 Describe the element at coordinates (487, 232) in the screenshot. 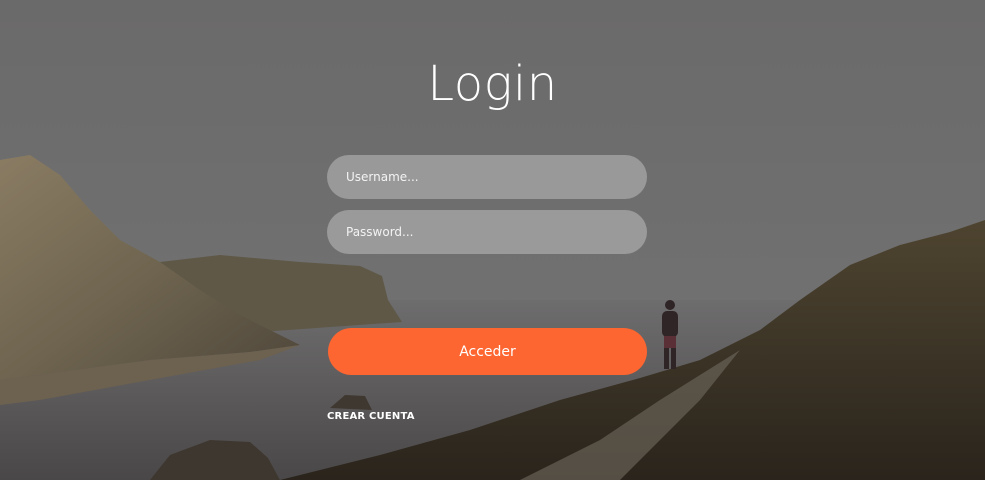

I see `password-input` at that location.